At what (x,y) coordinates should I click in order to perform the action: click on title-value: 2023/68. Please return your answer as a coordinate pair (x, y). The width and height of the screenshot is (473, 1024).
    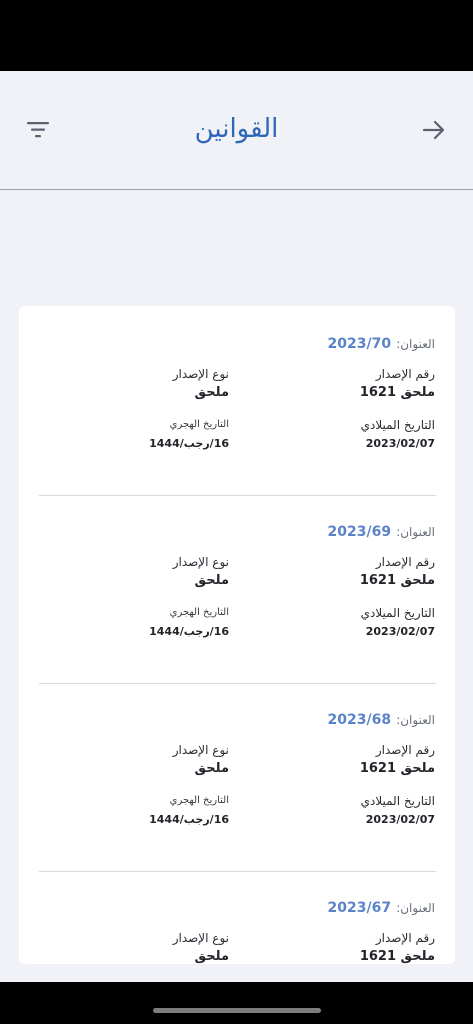
    Looking at the image, I should click on (359, 720).